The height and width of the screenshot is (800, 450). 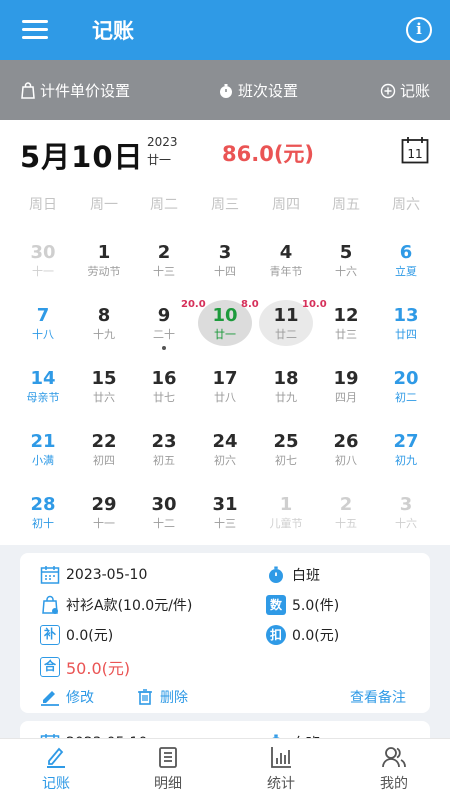 I want to click on calendar-day: 12 廿三, so click(x=346, y=331).